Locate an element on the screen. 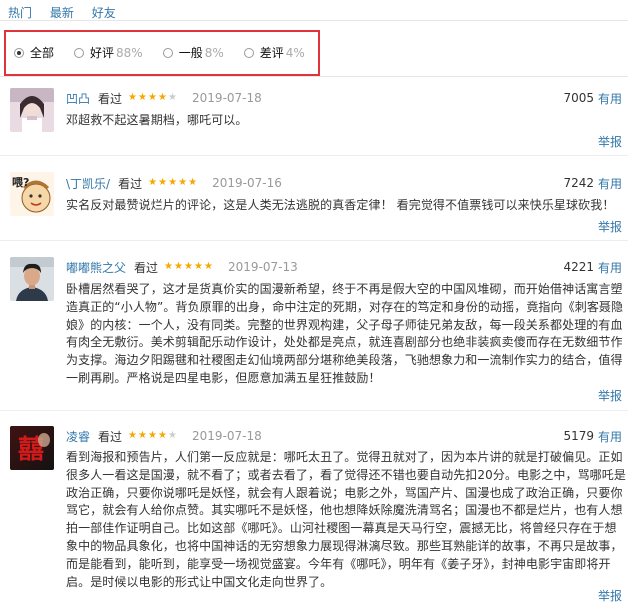 This screenshot has width=640, height=608. vote-count: 7242 is located at coordinates (578, 183).